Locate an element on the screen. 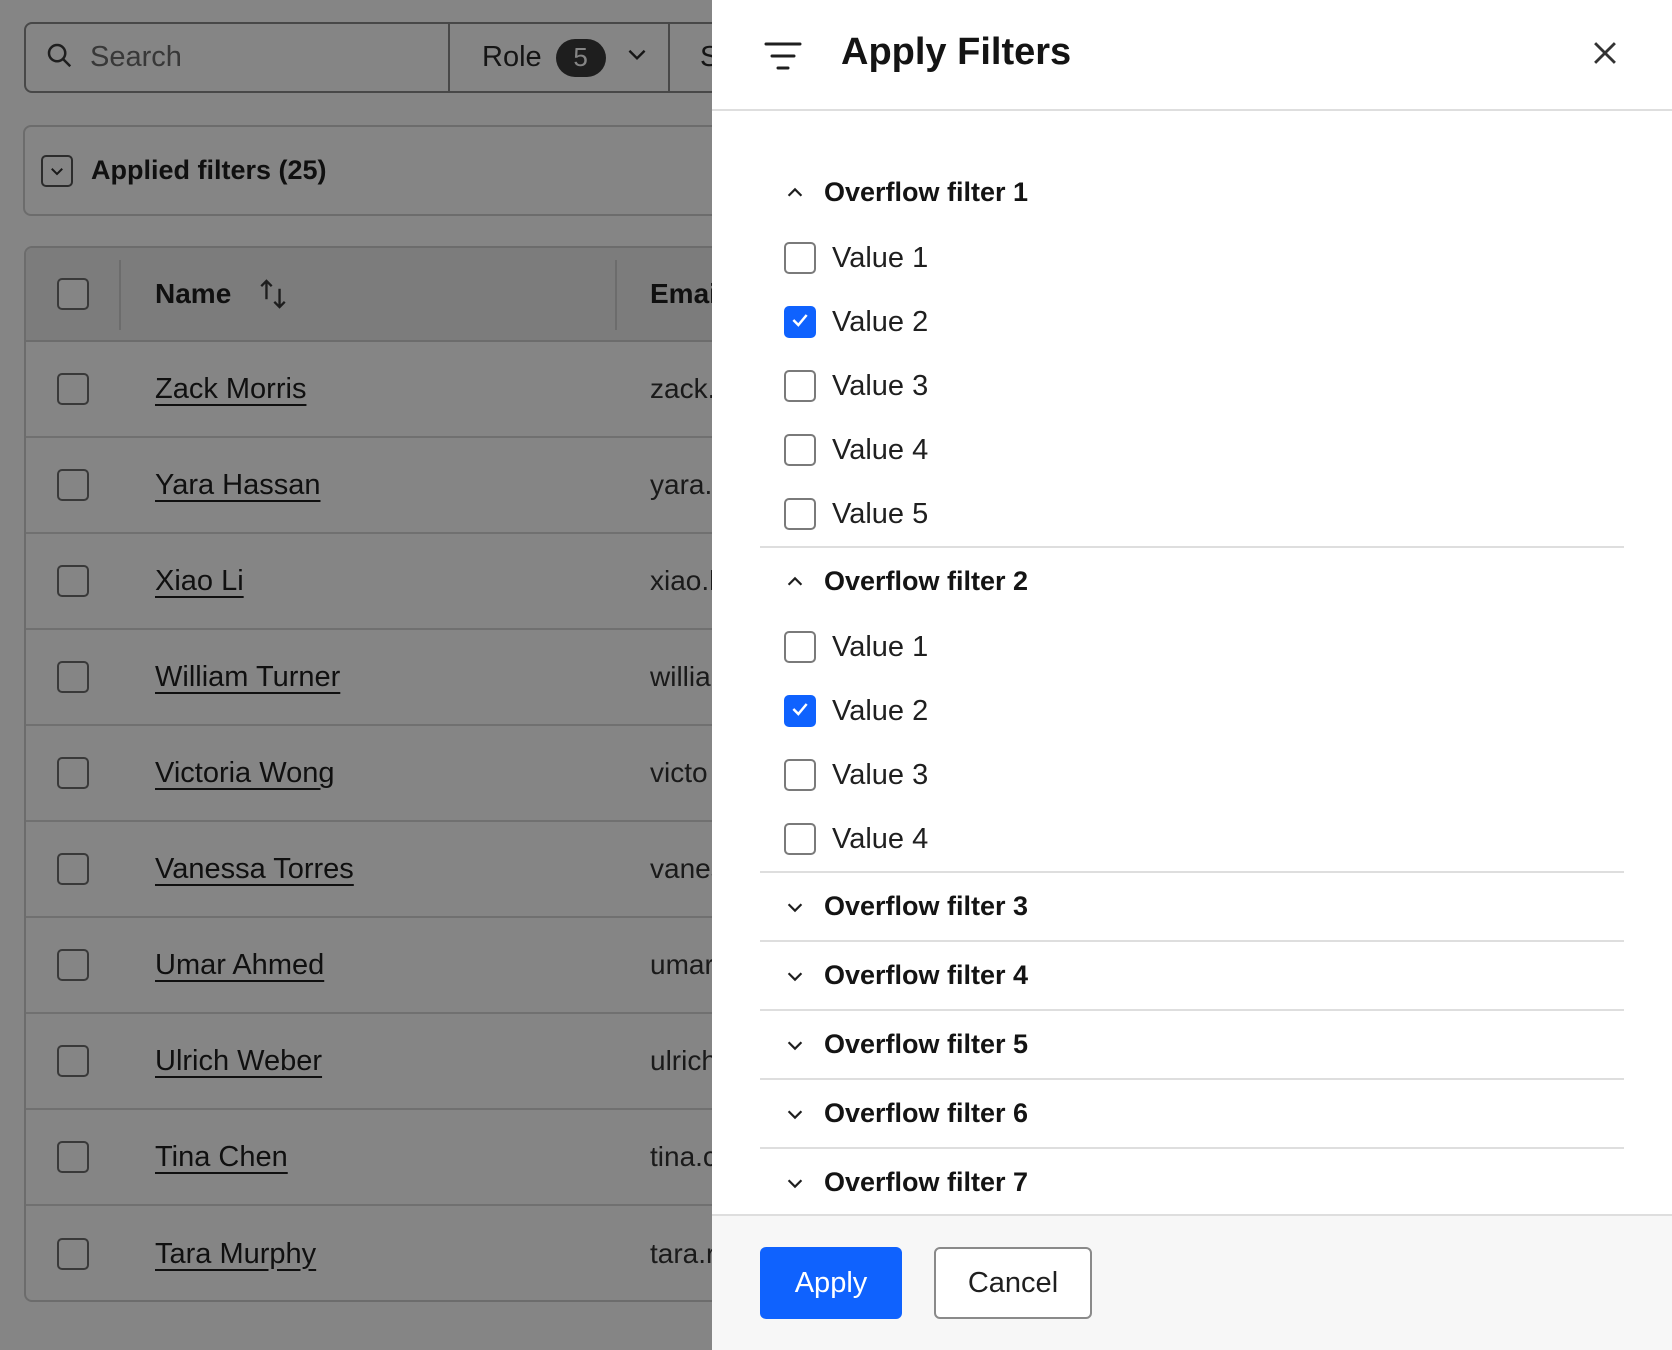 Image resolution: width=1672 pixels, height=1350 pixels. filter-group-label: Overflow filter 3 is located at coordinates (926, 906).